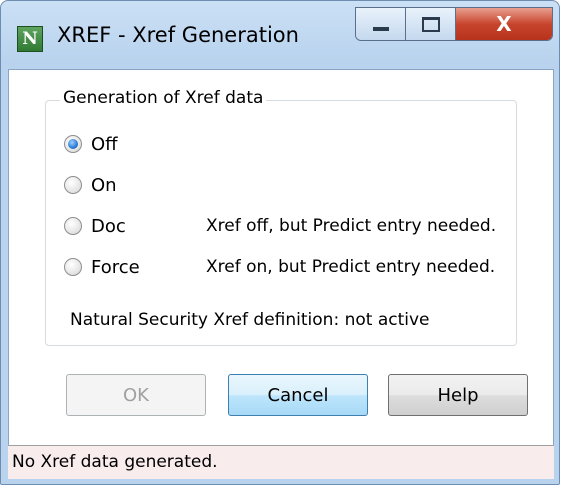 The height and width of the screenshot is (487, 562). What do you see at coordinates (381, 24) in the screenshot?
I see `minimize-button` at bounding box center [381, 24].